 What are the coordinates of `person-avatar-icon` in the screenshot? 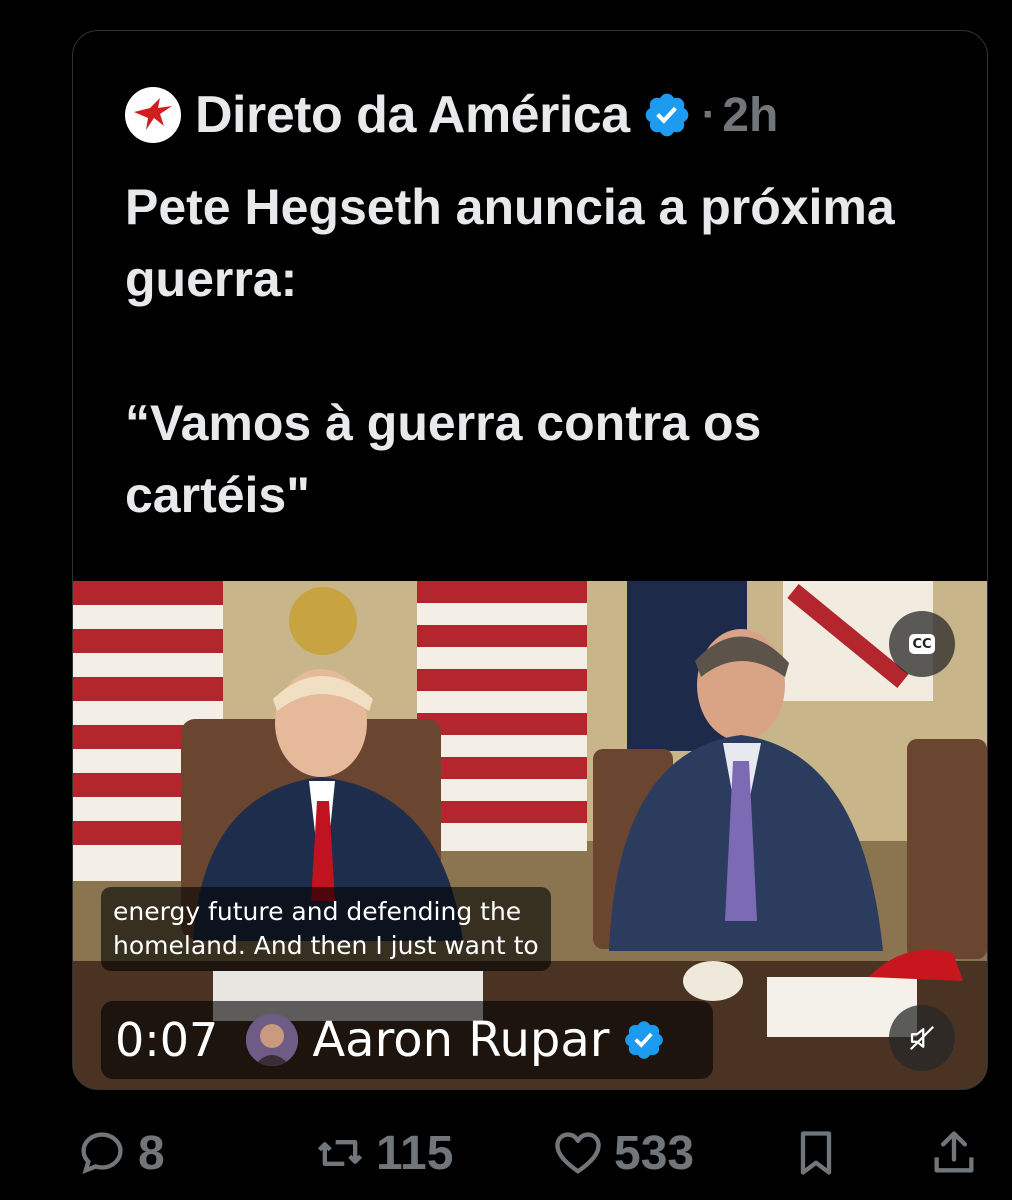 It's located at (272, 1040).